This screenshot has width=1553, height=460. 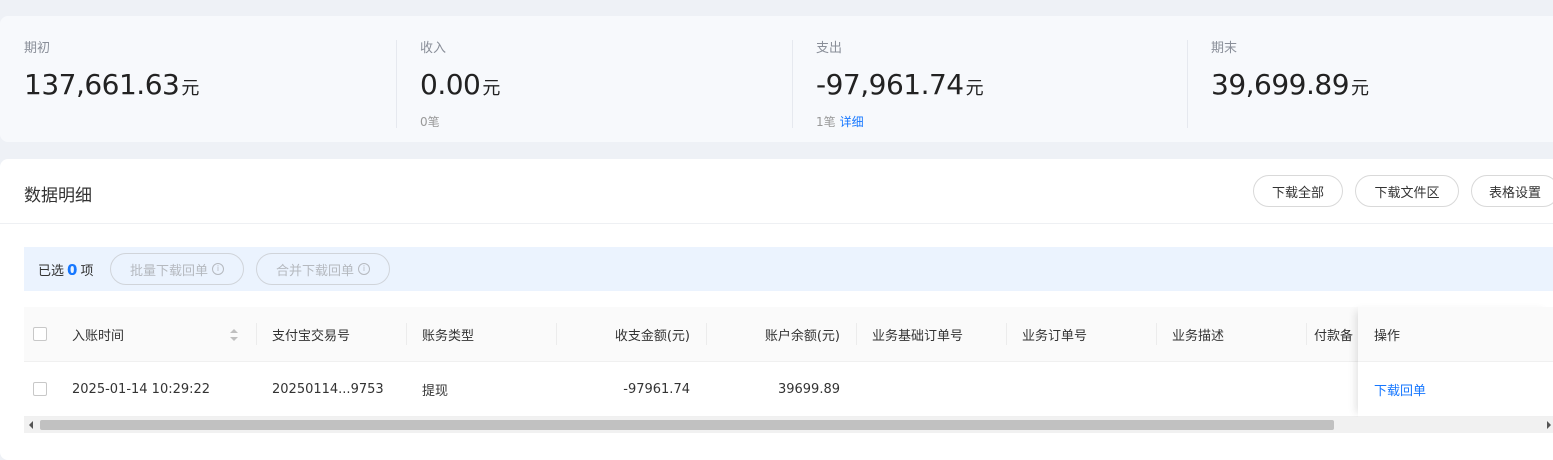 I want to click on panel-title: 数据明细, so click(x=58, y=196).